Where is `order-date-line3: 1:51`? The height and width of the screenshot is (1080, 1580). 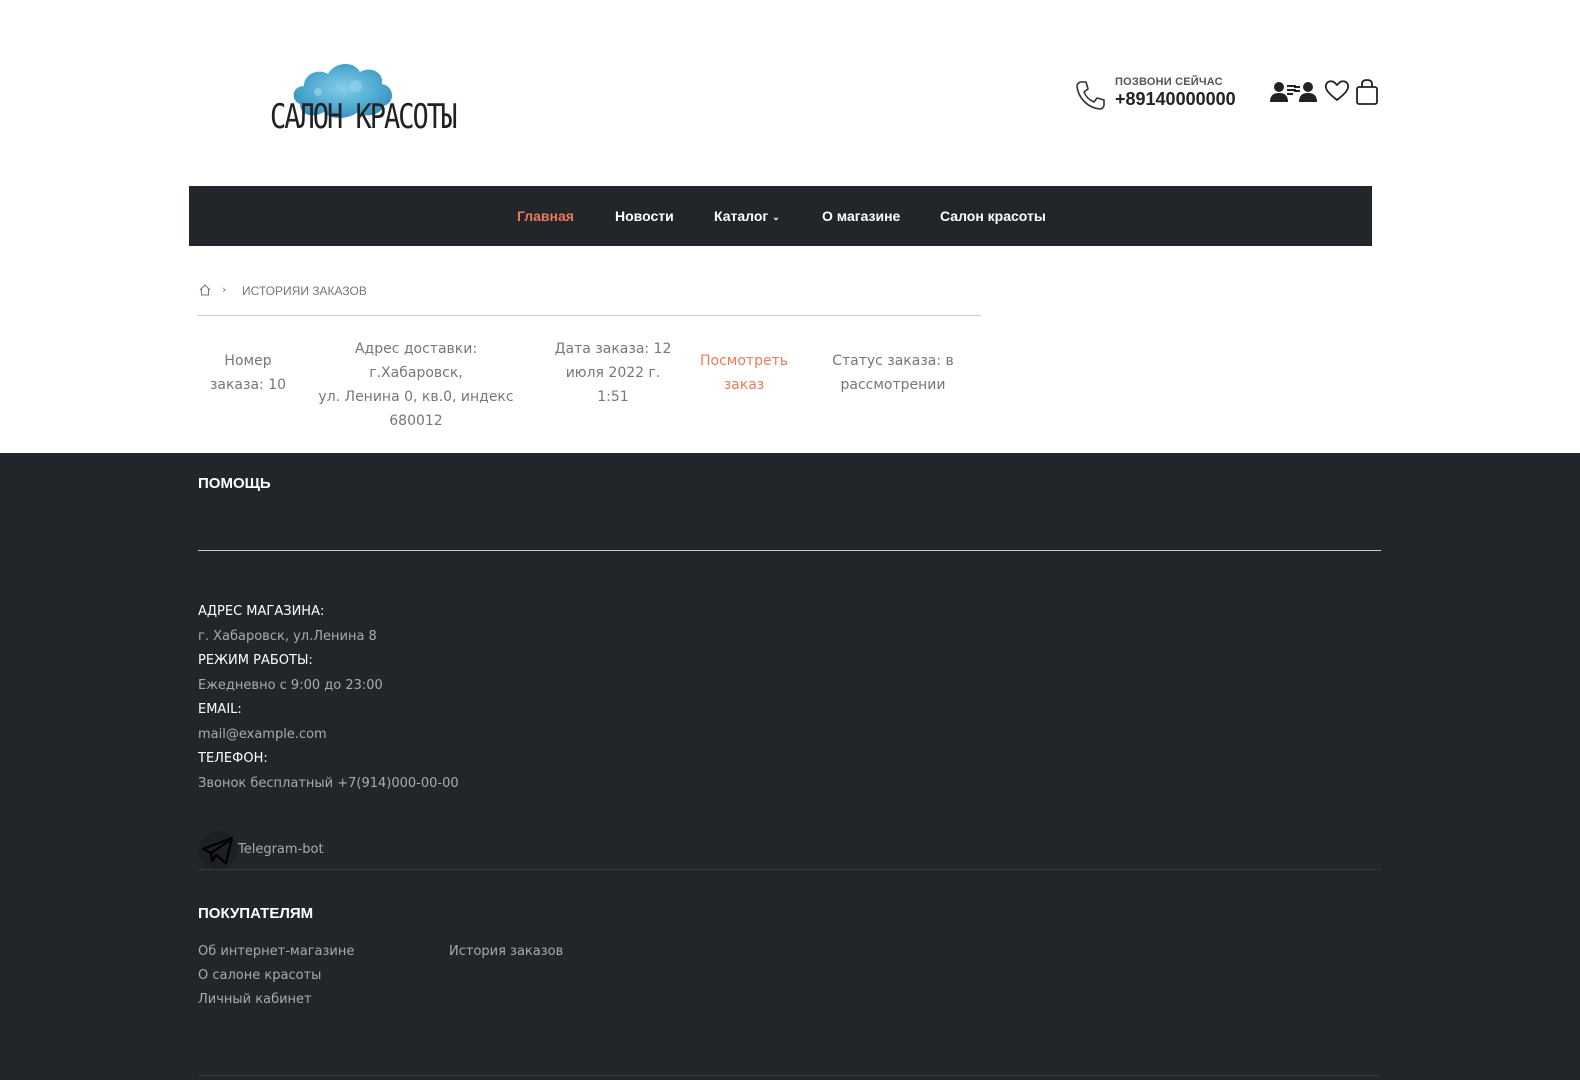 order-date-line3: 1:51 is located at coordinates (613, 397).